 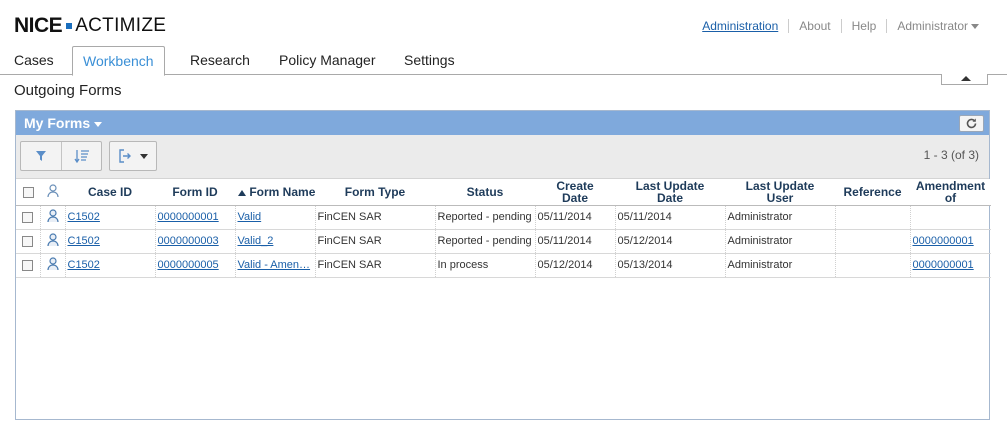 What do you see at coordinates (502, 157) in the screenshot?
I see `grid-toolbar: 1 - 3 (of 3)` at bounding box center [502, 157].